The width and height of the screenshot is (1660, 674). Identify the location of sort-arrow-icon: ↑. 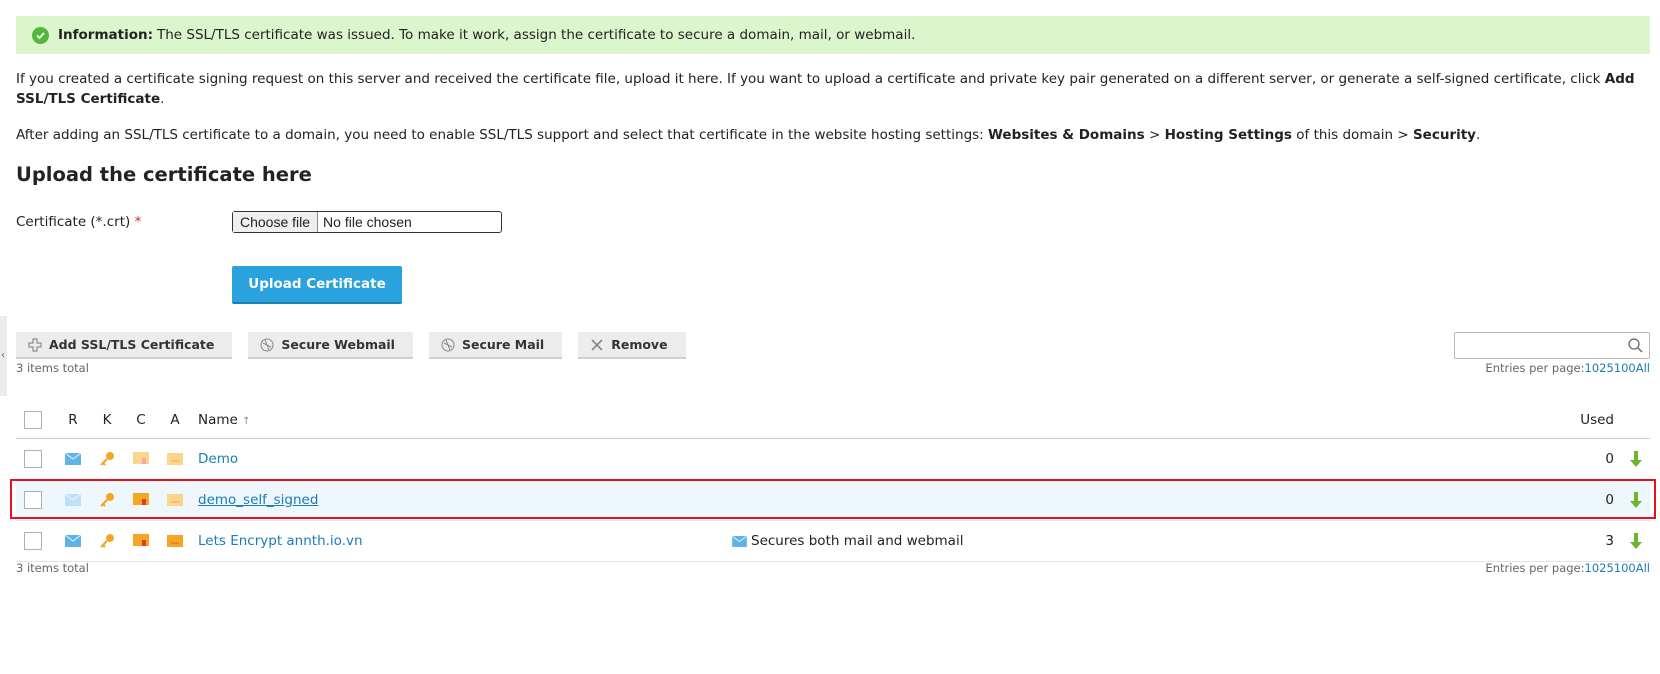
(246, 421).